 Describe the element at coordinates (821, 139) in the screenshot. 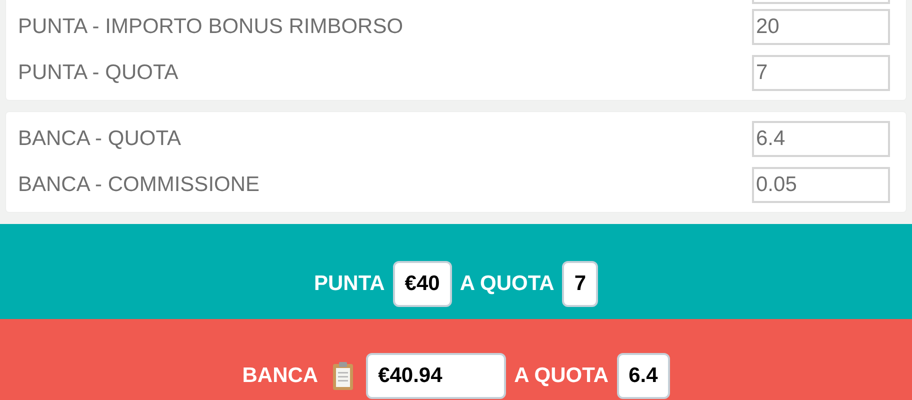

I see `input-field: 6.4` at that location.